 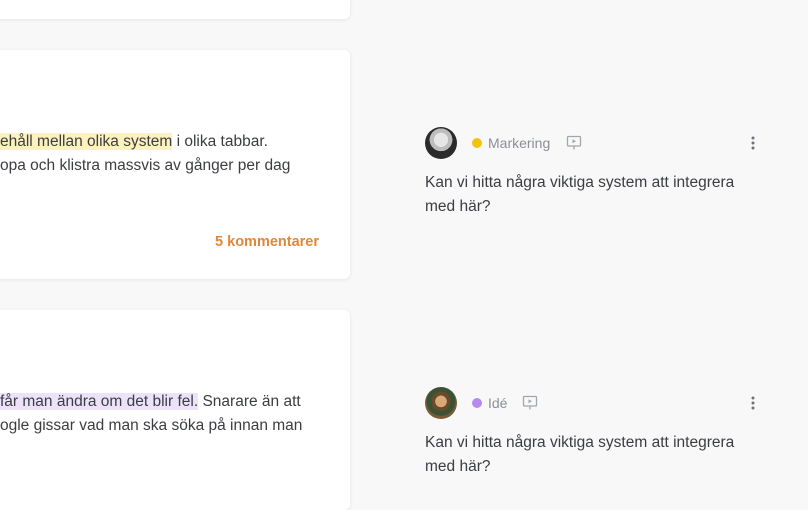 What do you see at coordinates (595, 403) in the screenshot?
I see `comment-header: Idé` at bounding box center [595, 403].